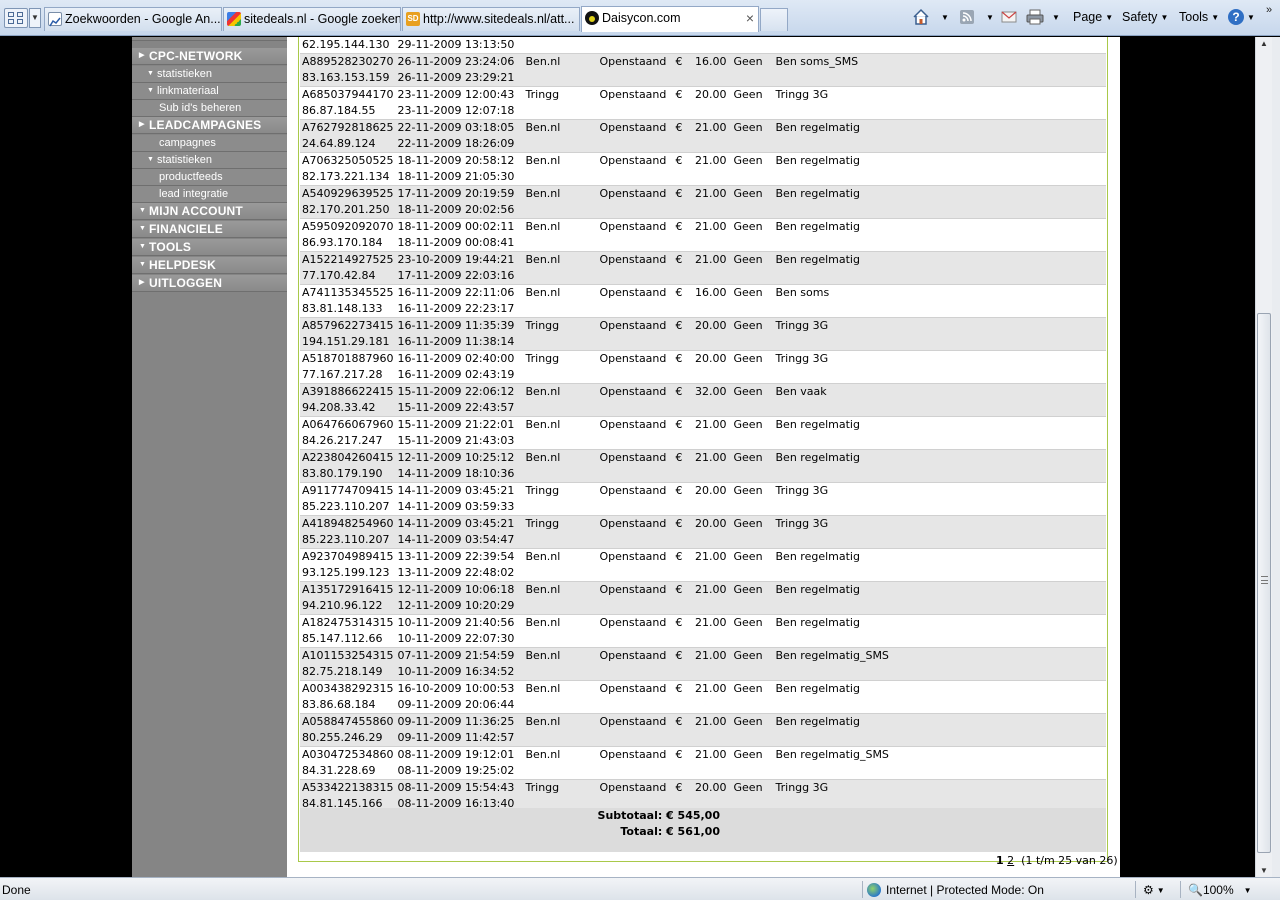  Describe the element at coordinates (939, 490) in the screenshot. I see `description-cell: Tringg 3G` at that location.